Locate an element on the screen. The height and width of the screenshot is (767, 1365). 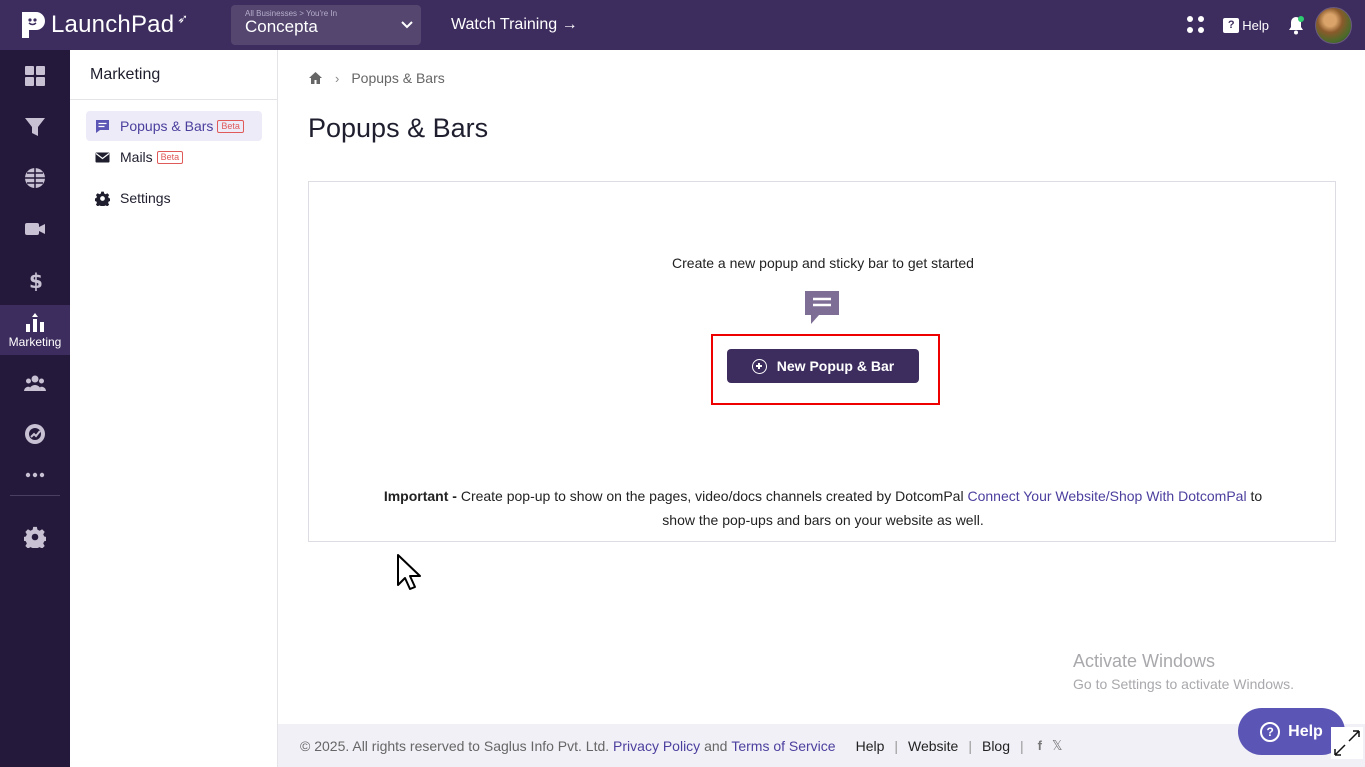
logo: LaunchPad ➶ is located at coordinates (120, 25).